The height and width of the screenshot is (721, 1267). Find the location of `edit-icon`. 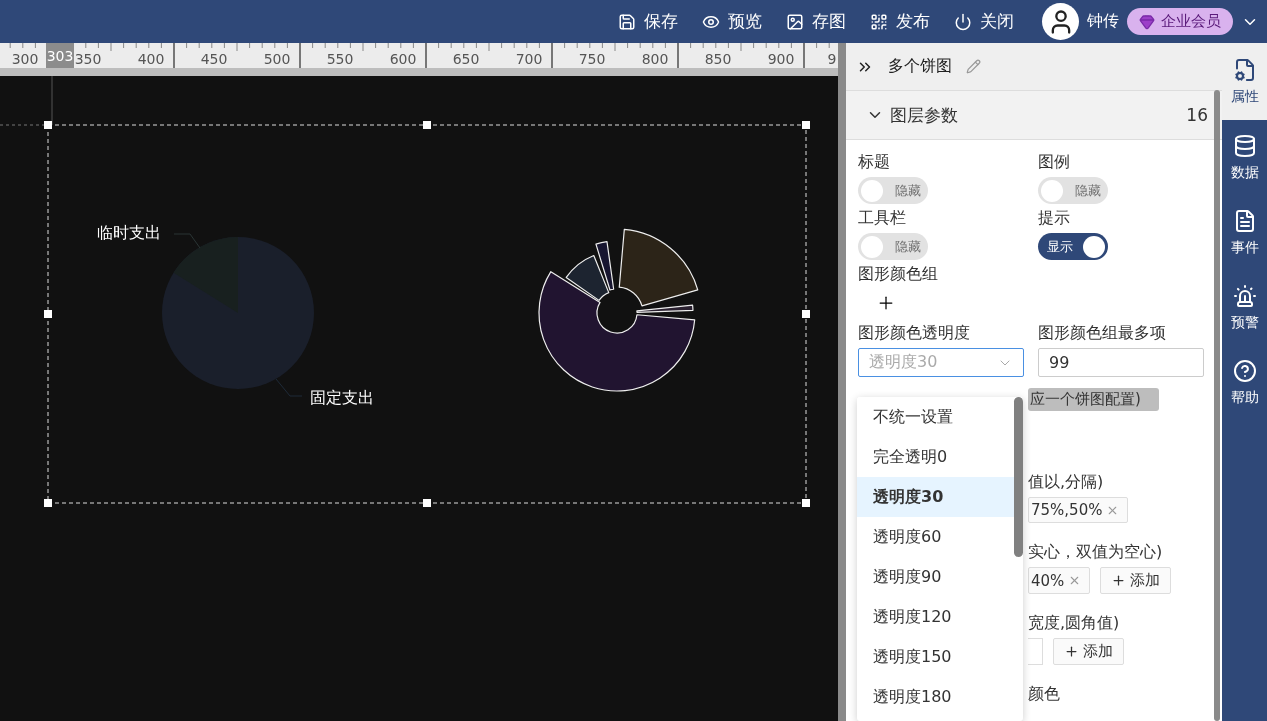

edit-icon is located at coordinates (973, 66).